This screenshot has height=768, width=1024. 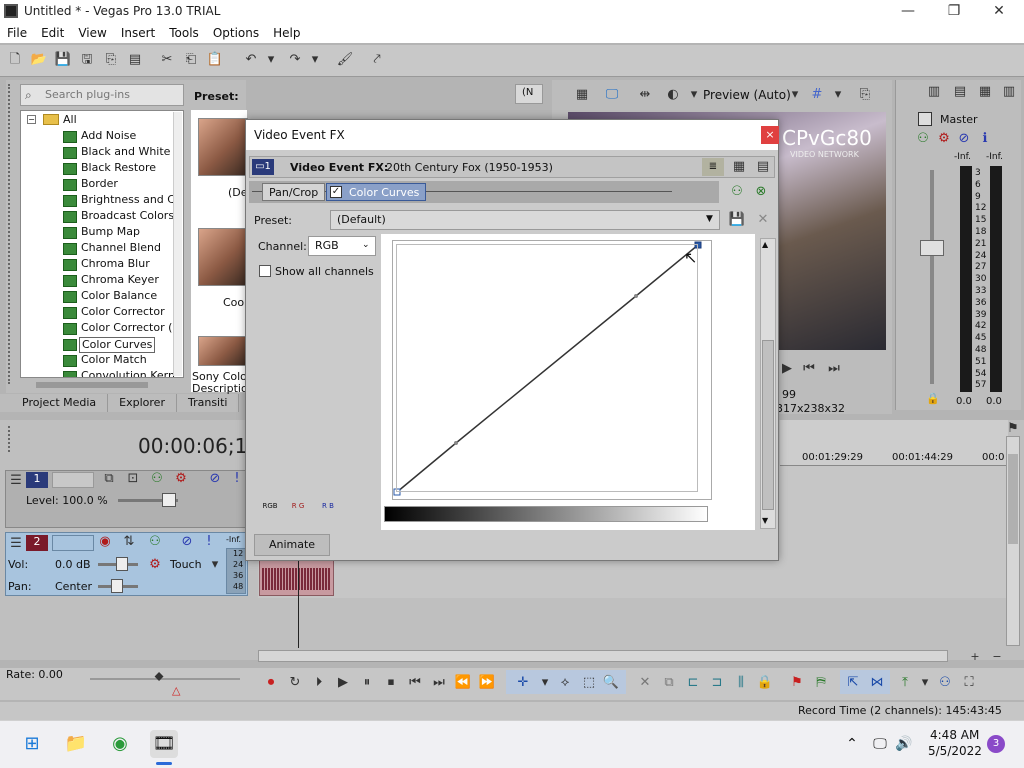 What do you see at coordinates (565, 683) in the screenshot?
I see `envelope-tool-icon: ⟡` at bounding box center [565, 683].